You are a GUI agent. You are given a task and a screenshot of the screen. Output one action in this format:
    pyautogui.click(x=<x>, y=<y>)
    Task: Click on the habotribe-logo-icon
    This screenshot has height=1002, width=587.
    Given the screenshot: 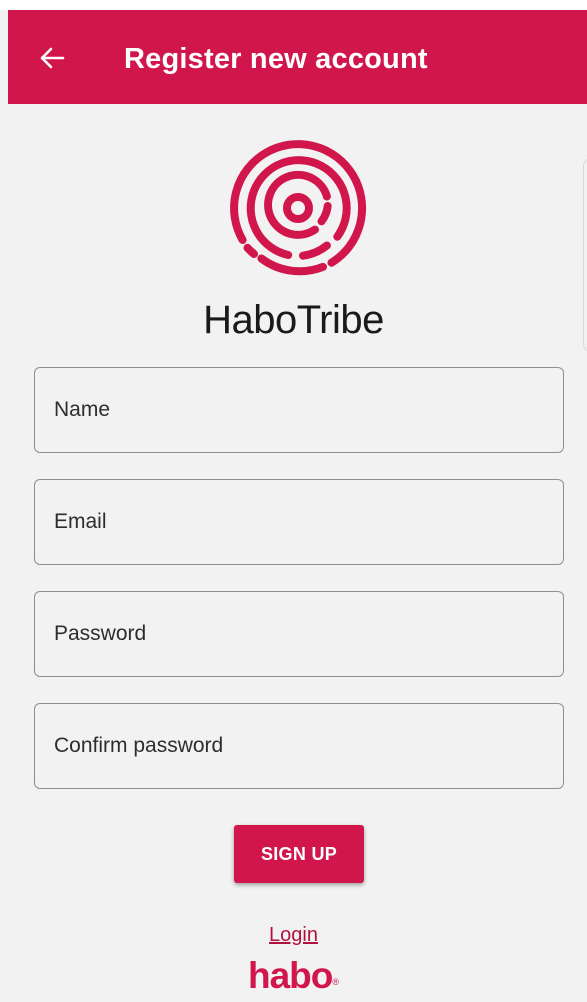 What is the action you would take?
    pyautogui.click(x=298, y=208)
    